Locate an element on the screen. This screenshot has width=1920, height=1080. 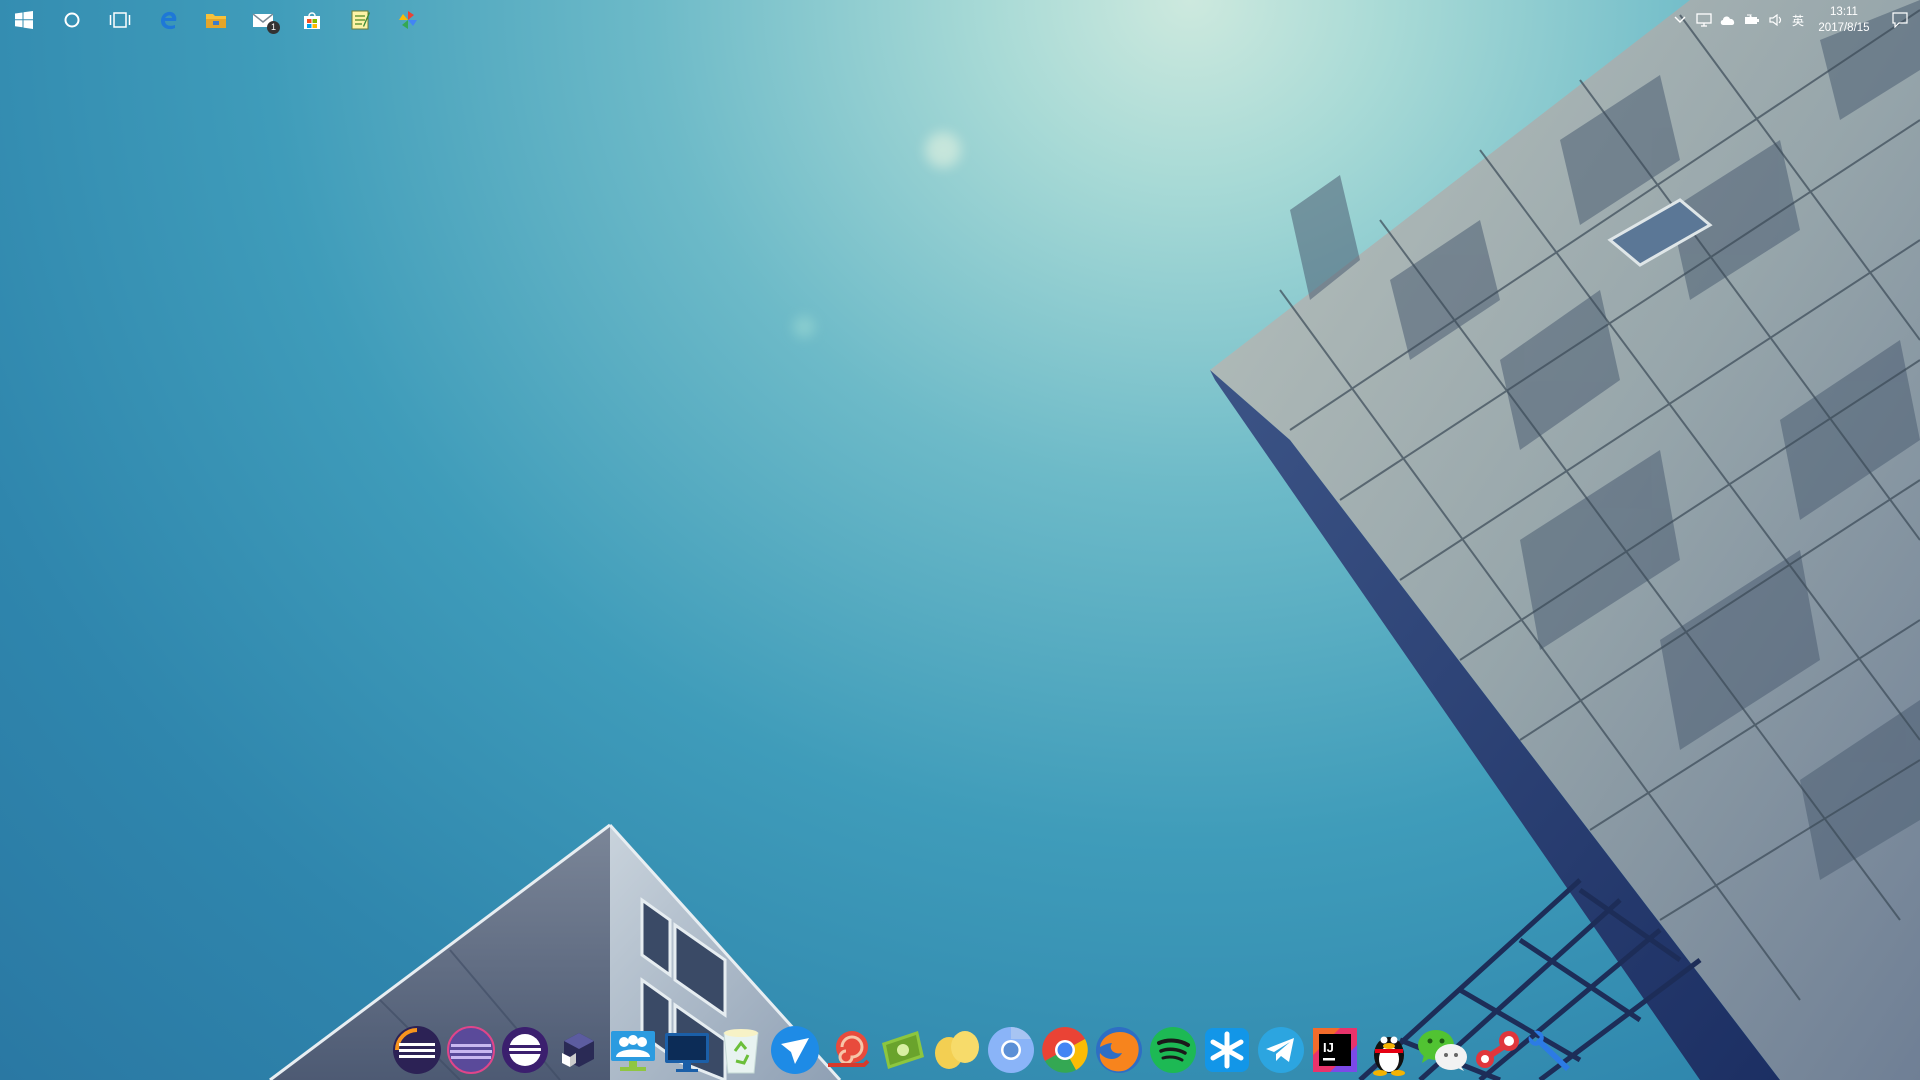
dock-app-spotify is located at coordinates (1173, 1050).